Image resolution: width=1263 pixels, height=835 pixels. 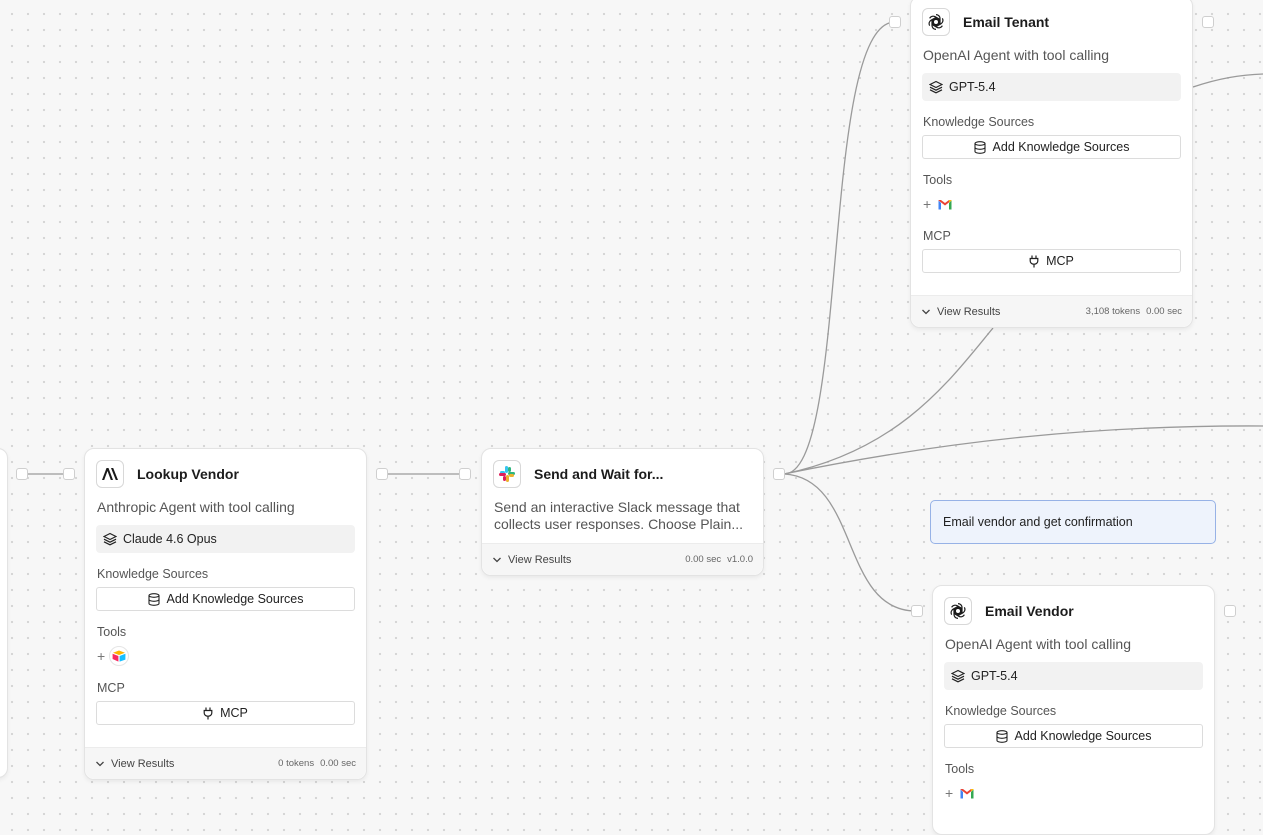 I want to click on version-label: v1.0.0, so click(x=740, y=559).